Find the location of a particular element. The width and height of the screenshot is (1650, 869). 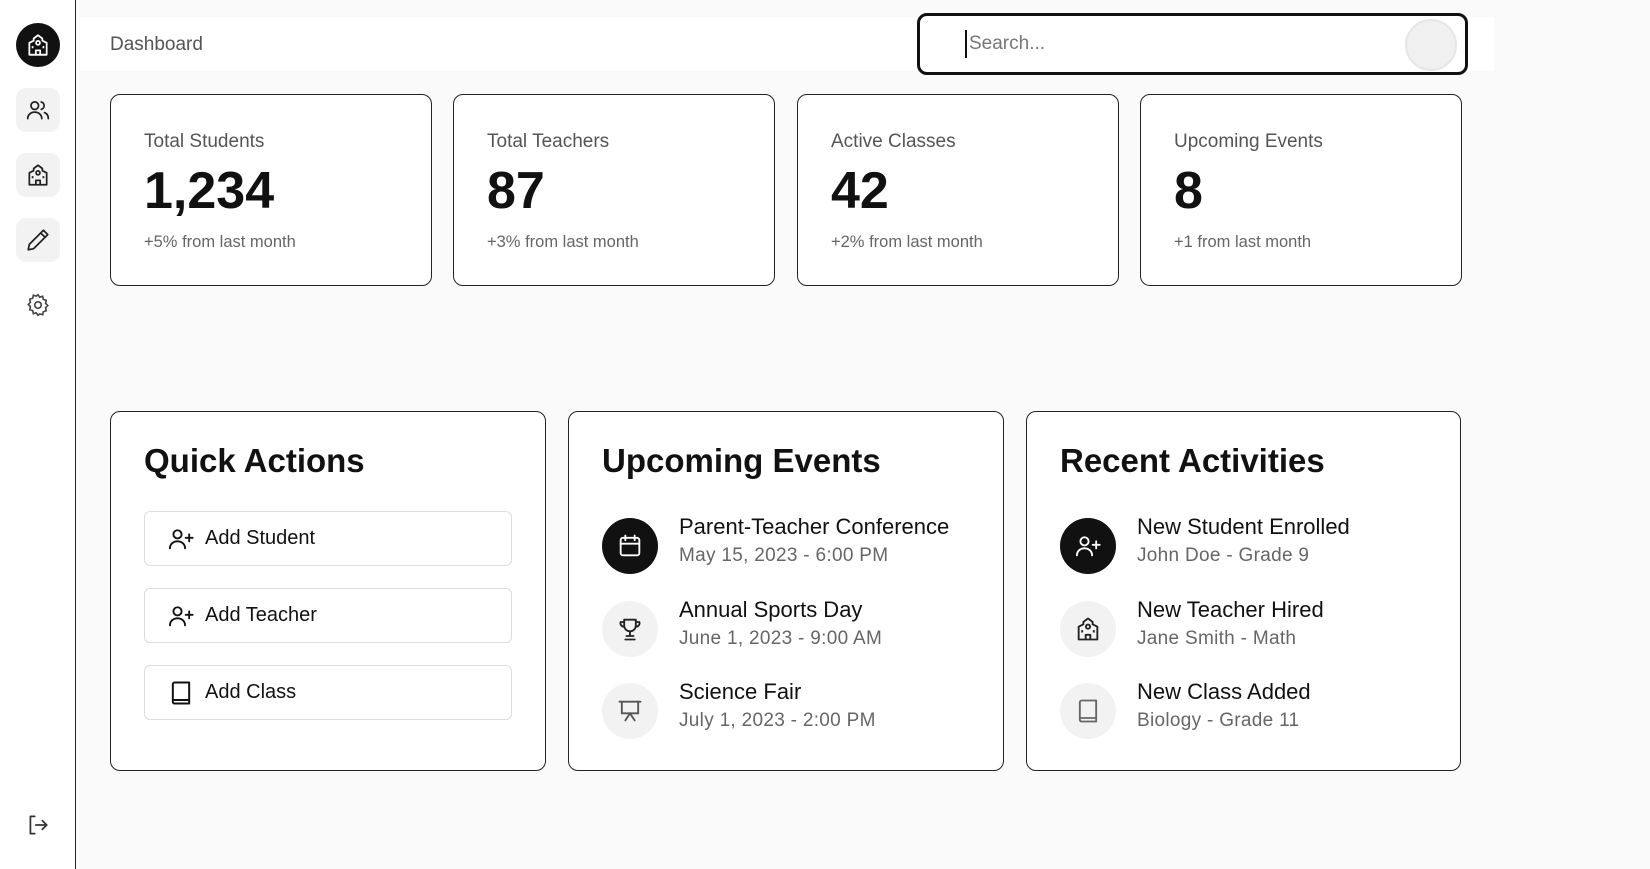

stat-delta: +3% from last month is located at coordinates (563, 242).